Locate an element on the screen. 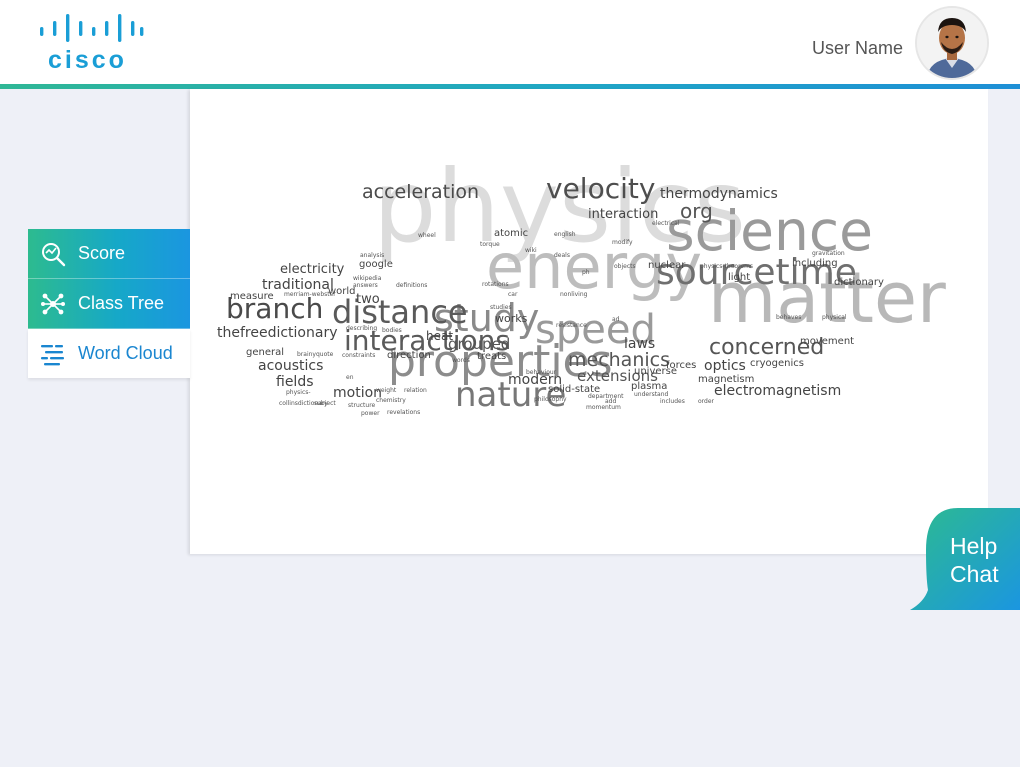 This screenshot has width=1020, height=767. nav-item-word-cloud: Word Cloud is located at coordinates (109, 353).